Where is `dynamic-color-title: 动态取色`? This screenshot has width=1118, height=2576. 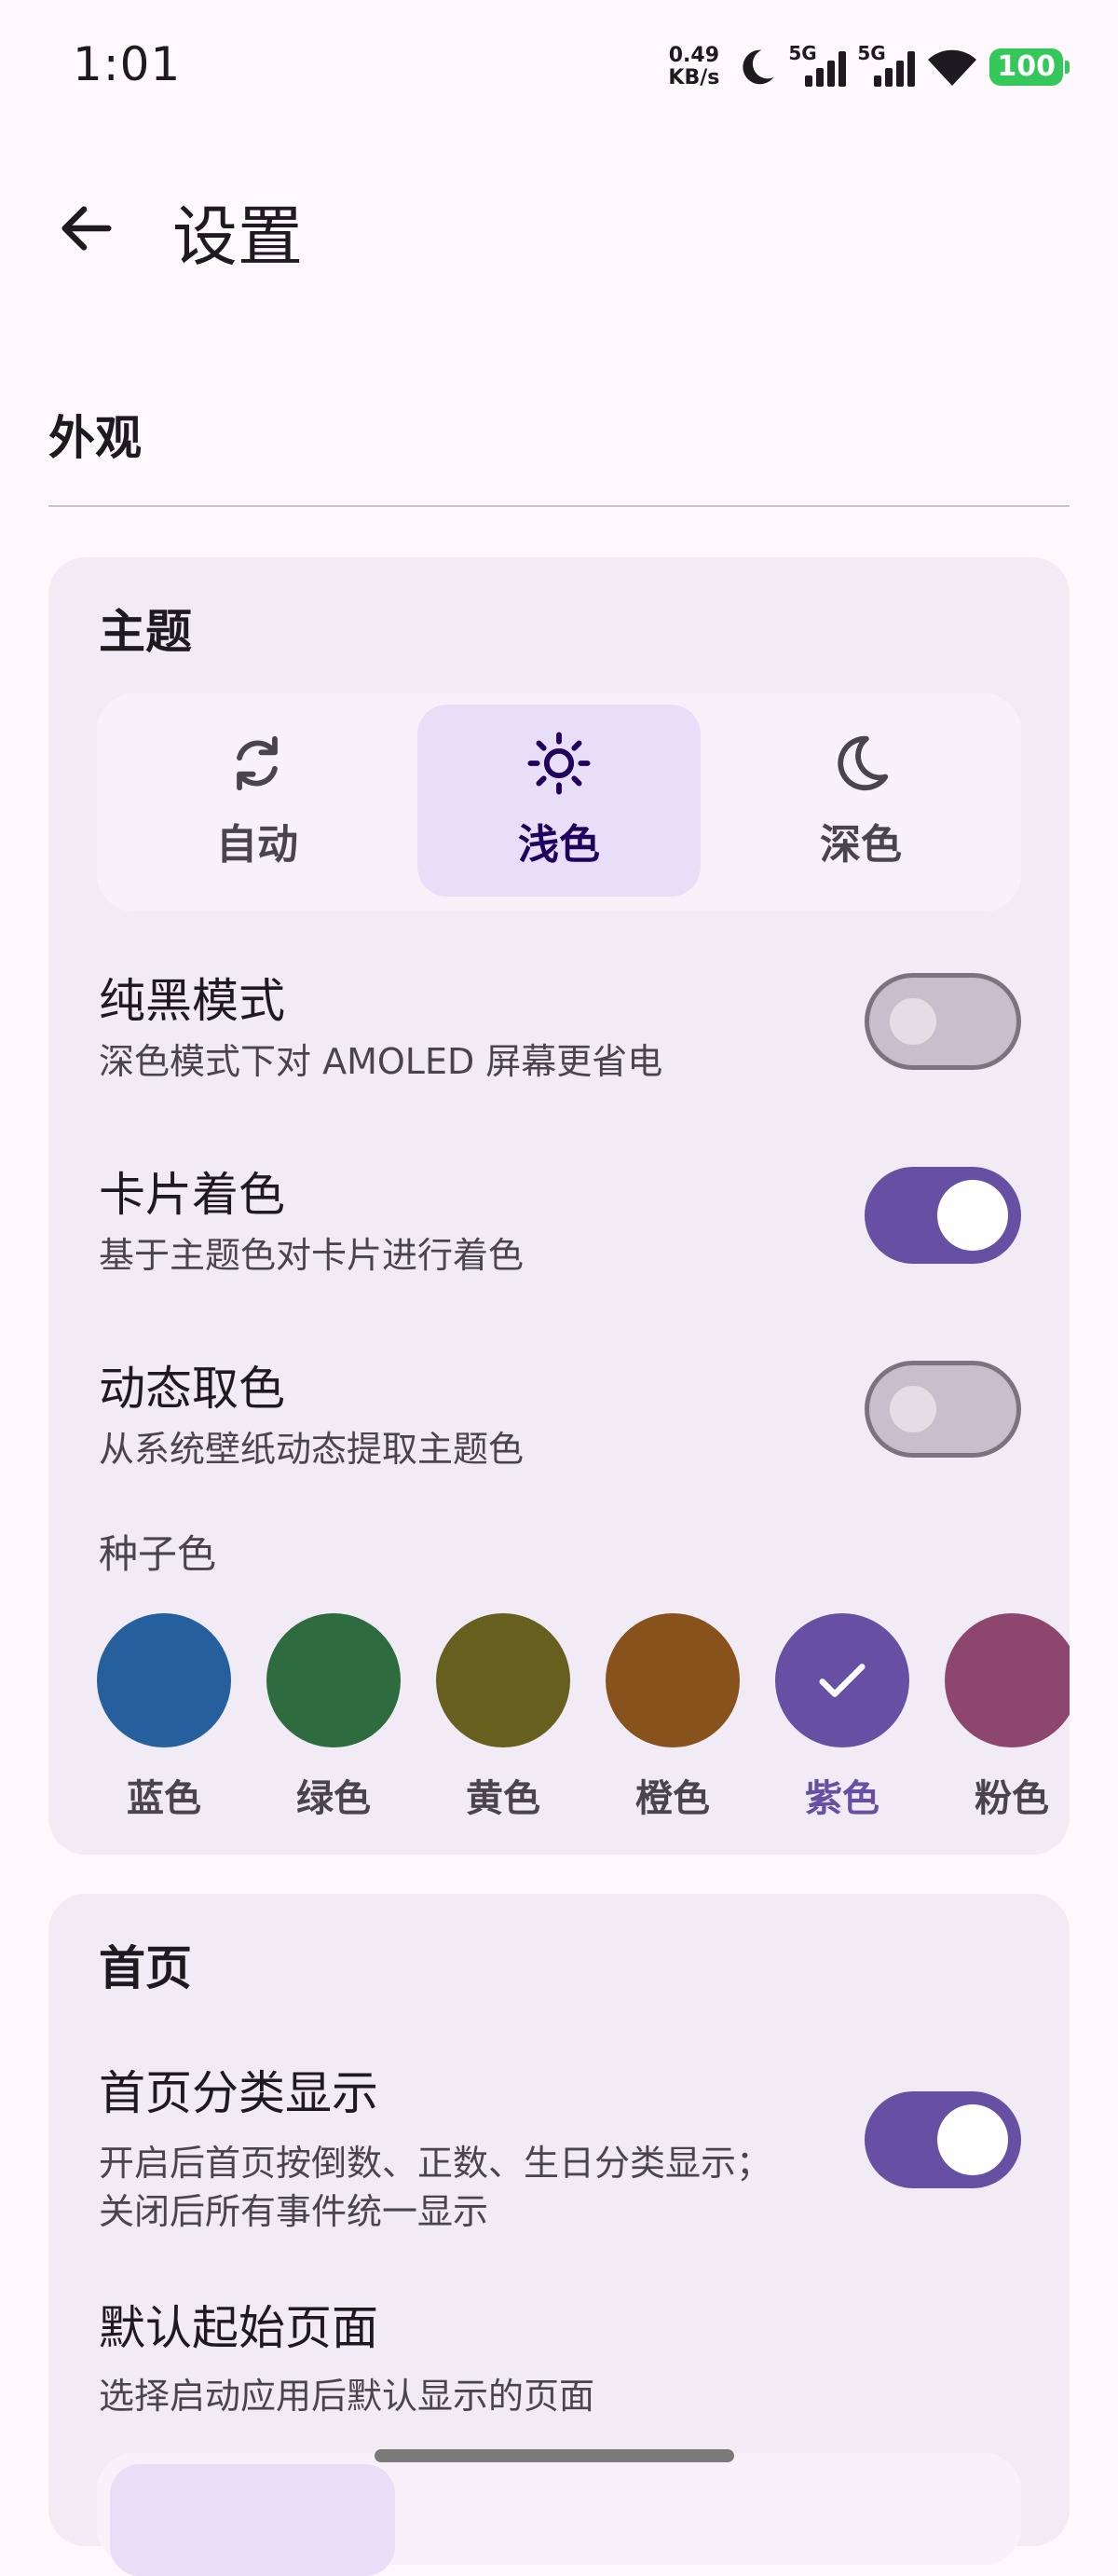
dynamic-color-title: 动态取色 is located at coordinates (192, 1389).